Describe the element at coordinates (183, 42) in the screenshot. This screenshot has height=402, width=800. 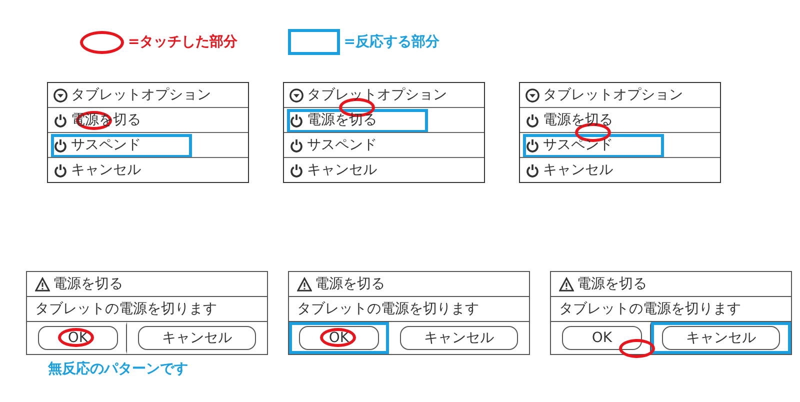
I see `legend-label: =タッチした部分` at that location.